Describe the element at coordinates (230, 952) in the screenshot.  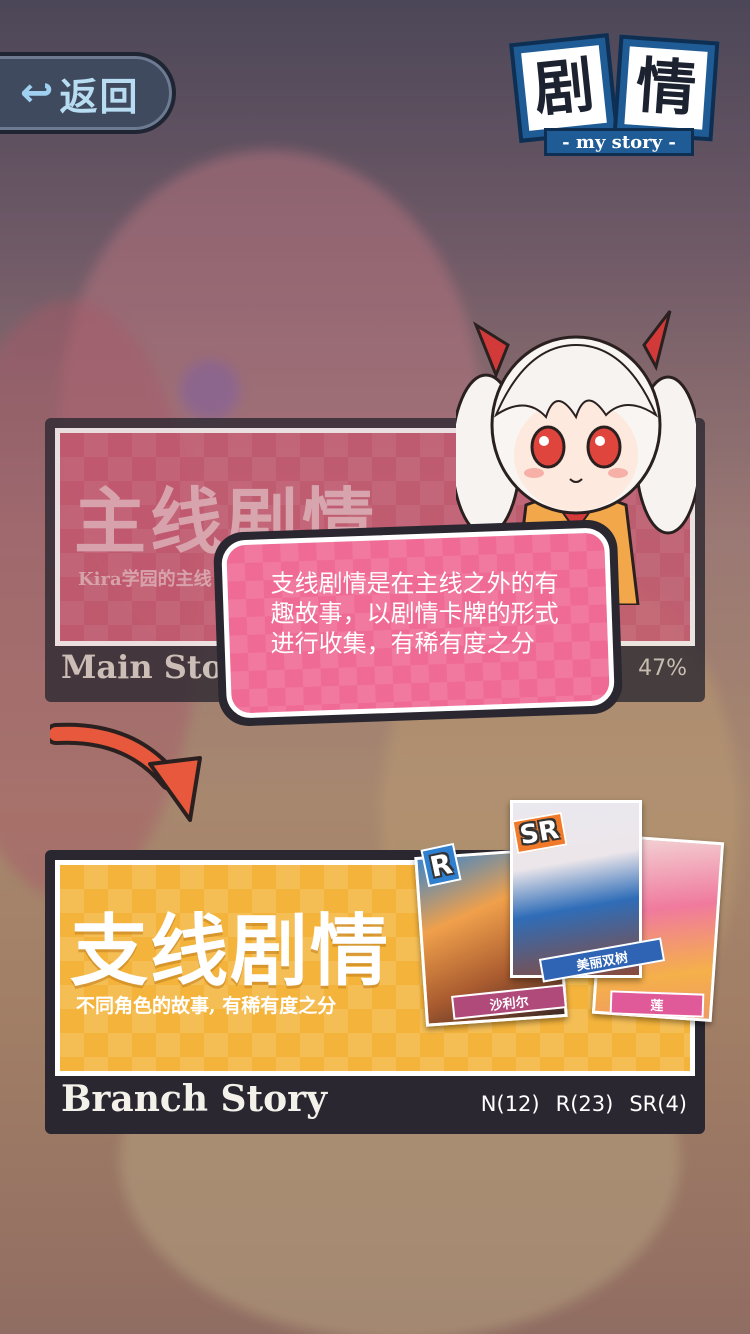
I see `branch-story-title: 支线剧情` at that location.